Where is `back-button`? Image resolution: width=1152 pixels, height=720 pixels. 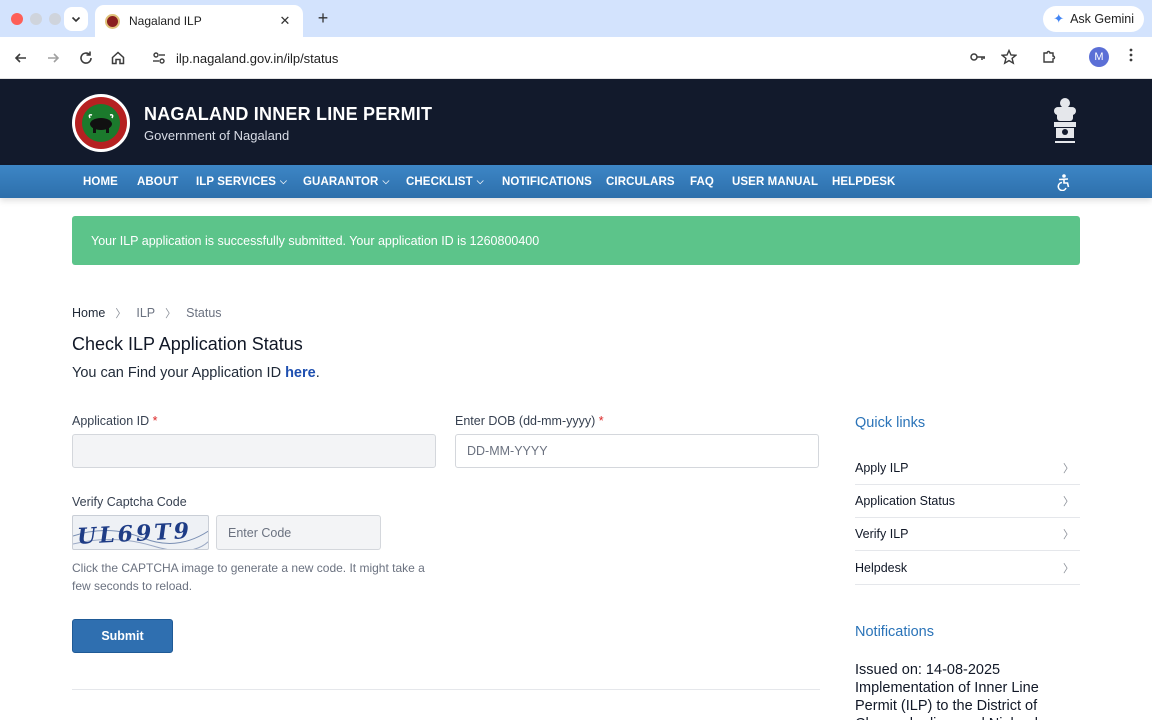 back-button is located at coordinates (21, 58).